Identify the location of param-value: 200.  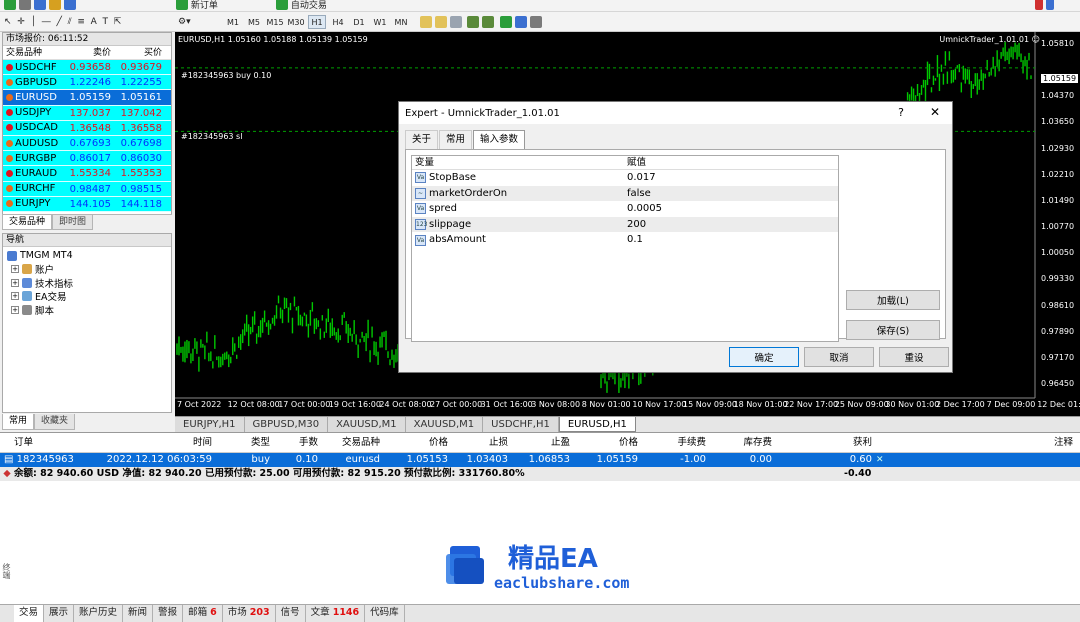
(732, 225).